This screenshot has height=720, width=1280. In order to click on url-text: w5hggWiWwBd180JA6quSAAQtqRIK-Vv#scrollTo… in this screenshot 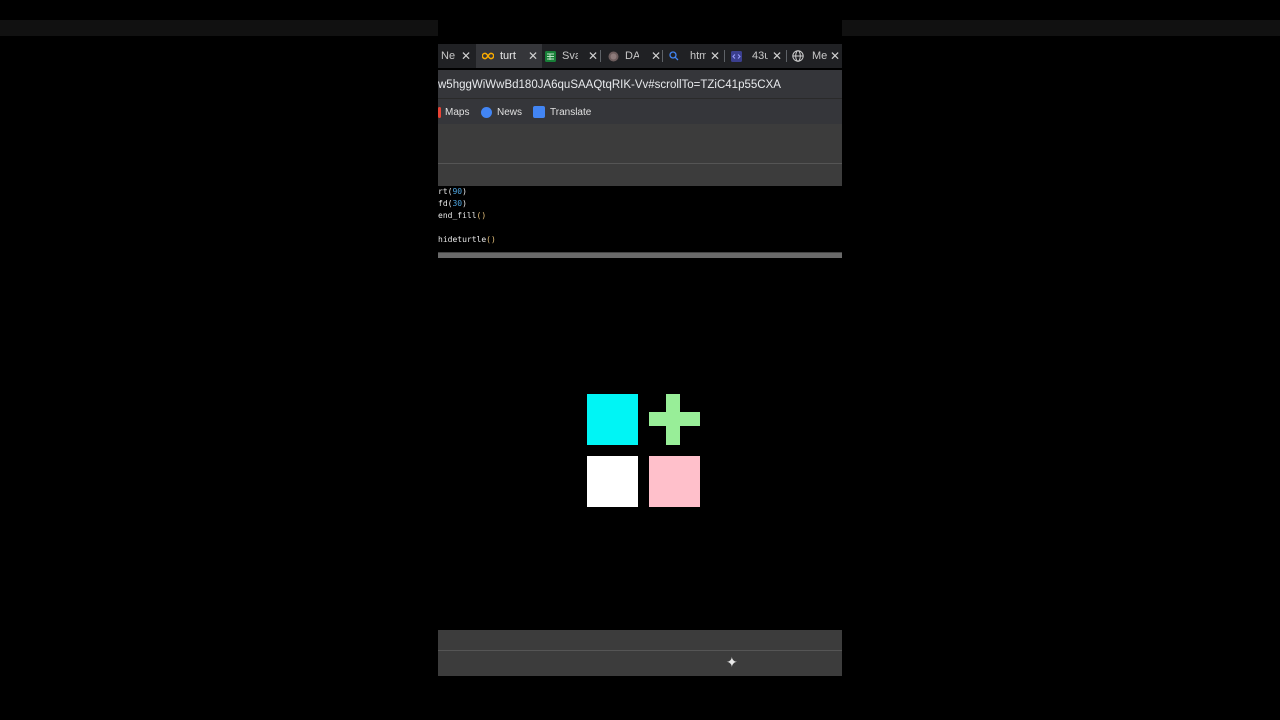, I will do `click(609, 85)`.